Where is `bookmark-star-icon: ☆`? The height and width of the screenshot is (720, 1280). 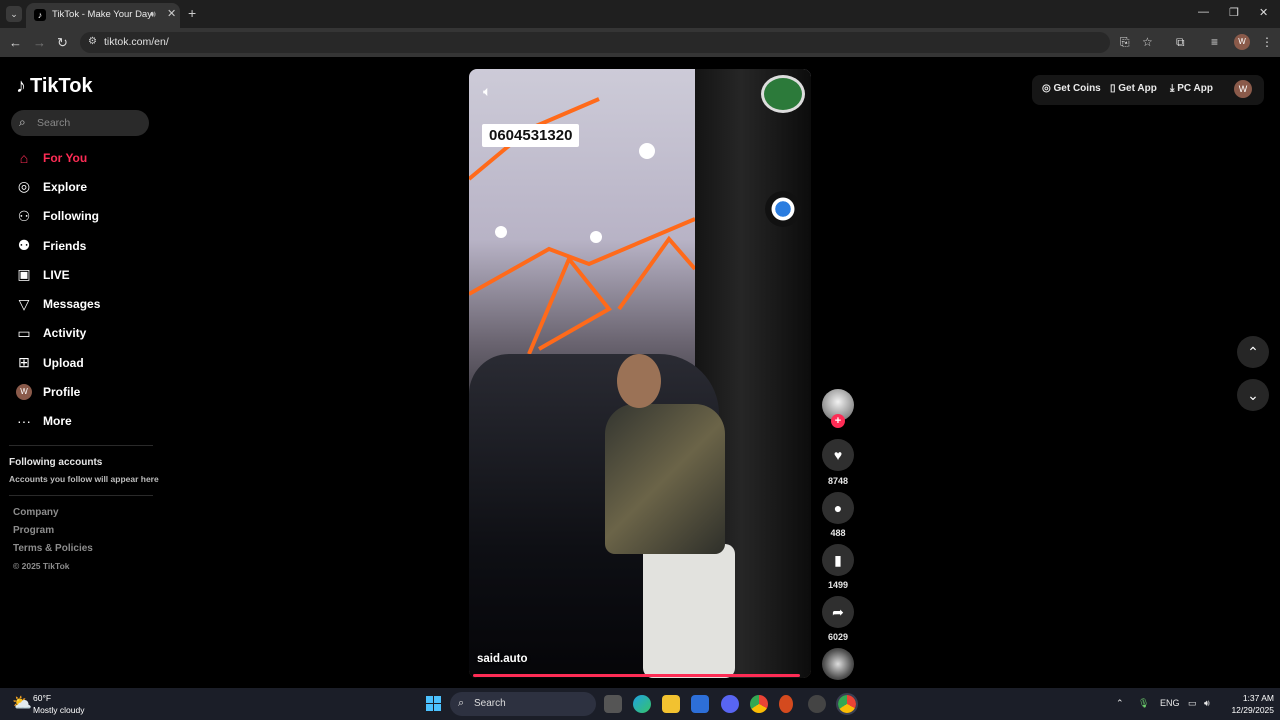 bookmark-star-icon: ☆ is located at coordinates (1147, 42).